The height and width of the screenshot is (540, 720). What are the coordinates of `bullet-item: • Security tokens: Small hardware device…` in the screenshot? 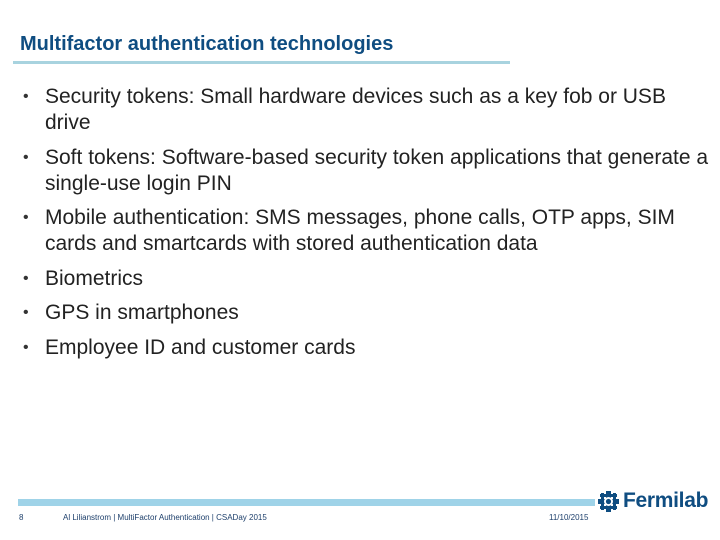 It's located at (365, 110).